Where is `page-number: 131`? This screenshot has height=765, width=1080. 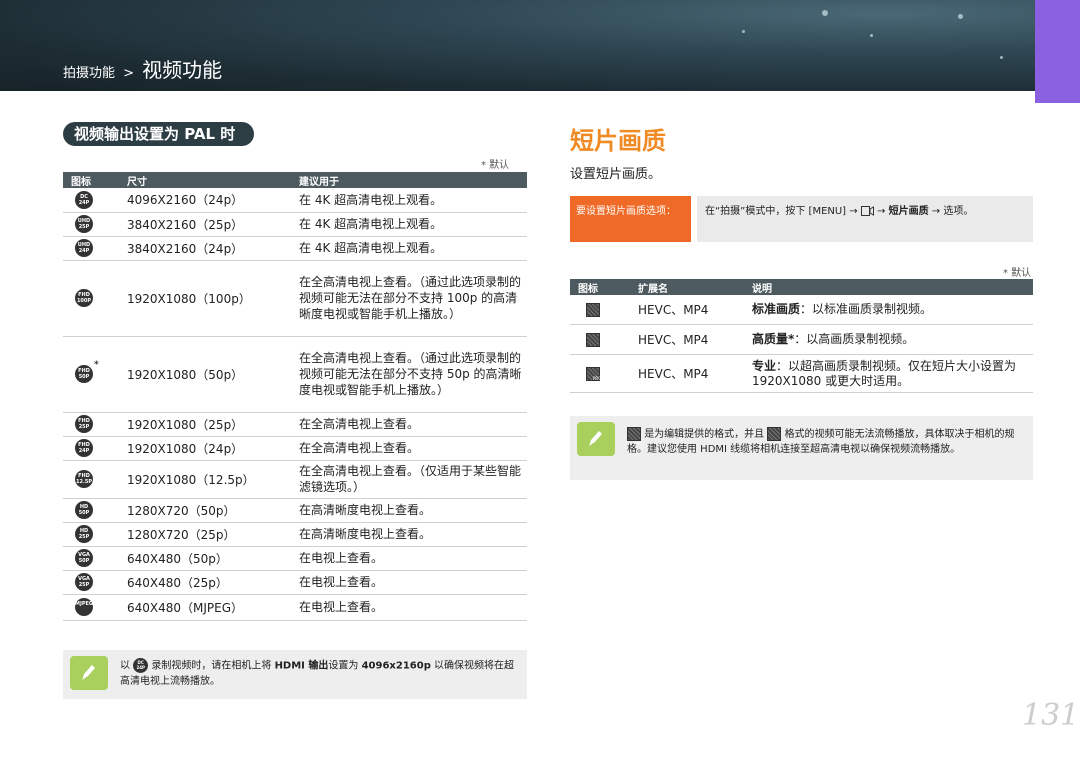 page-number: 131 is located at coordinates (1051, 715).